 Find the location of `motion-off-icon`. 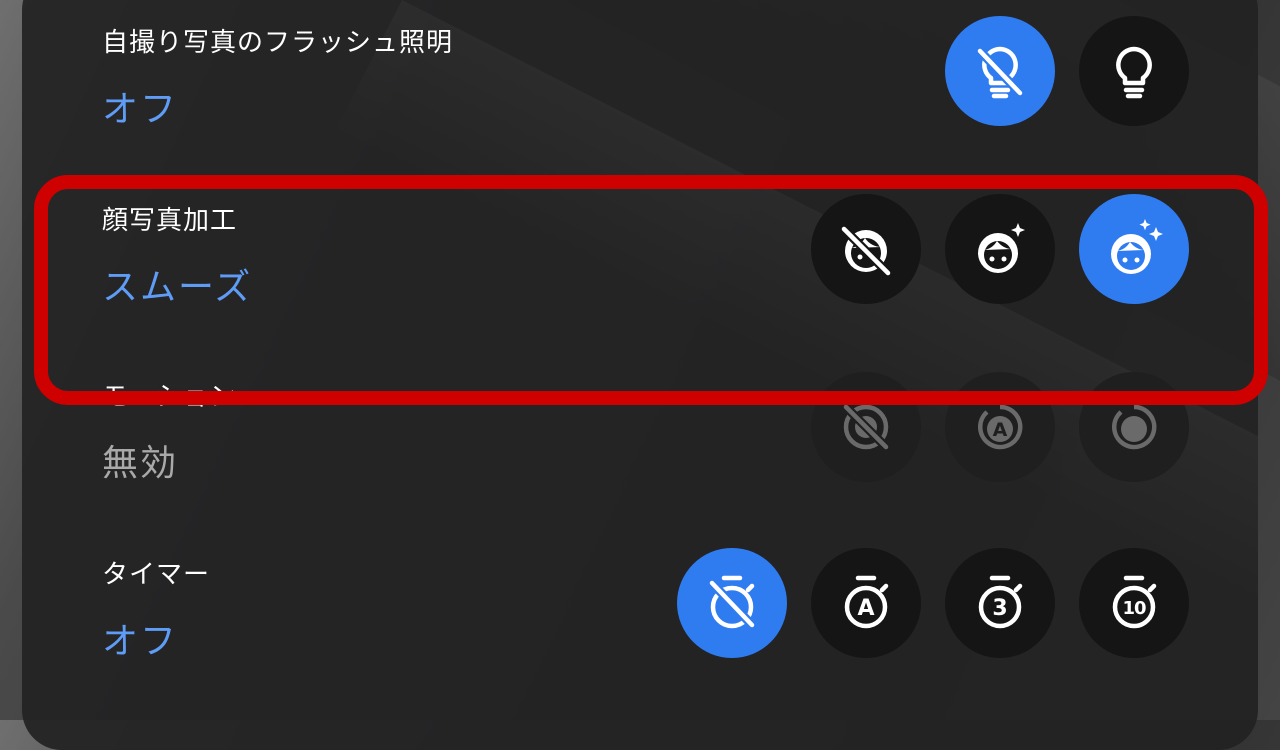

motion-off-icon is located at coordinates (866, 427).